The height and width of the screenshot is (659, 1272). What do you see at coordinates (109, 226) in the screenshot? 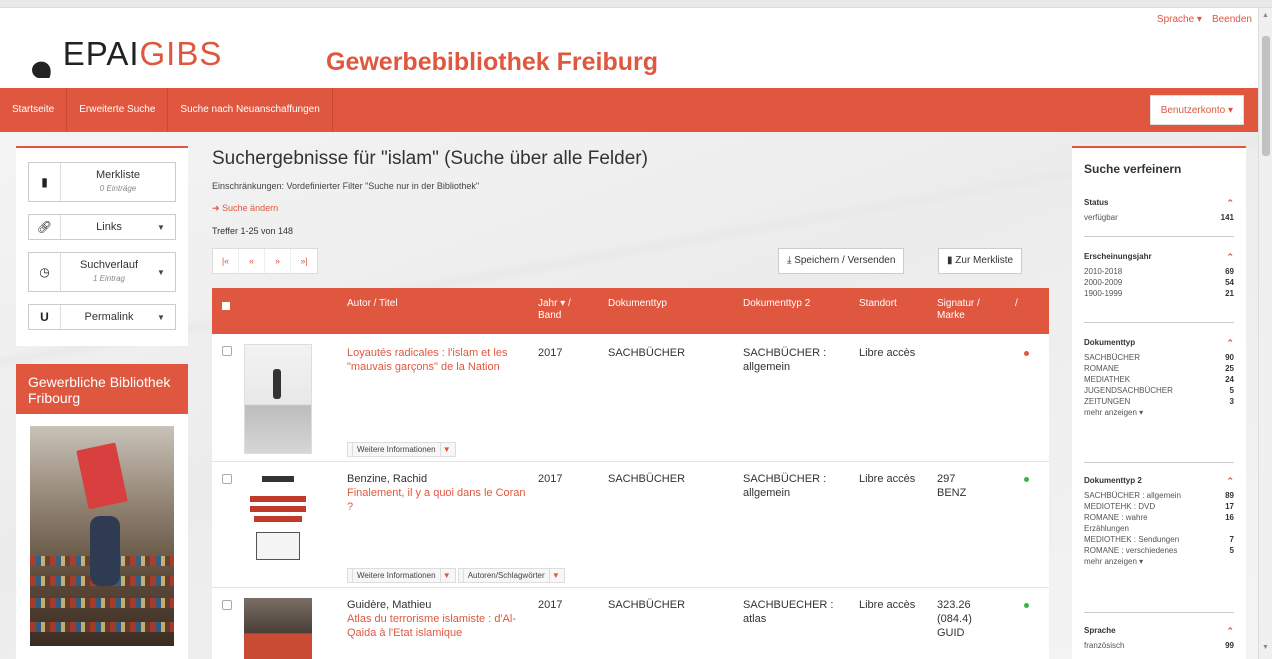
I see `links-label: Links` at bounding box center [109, 226].